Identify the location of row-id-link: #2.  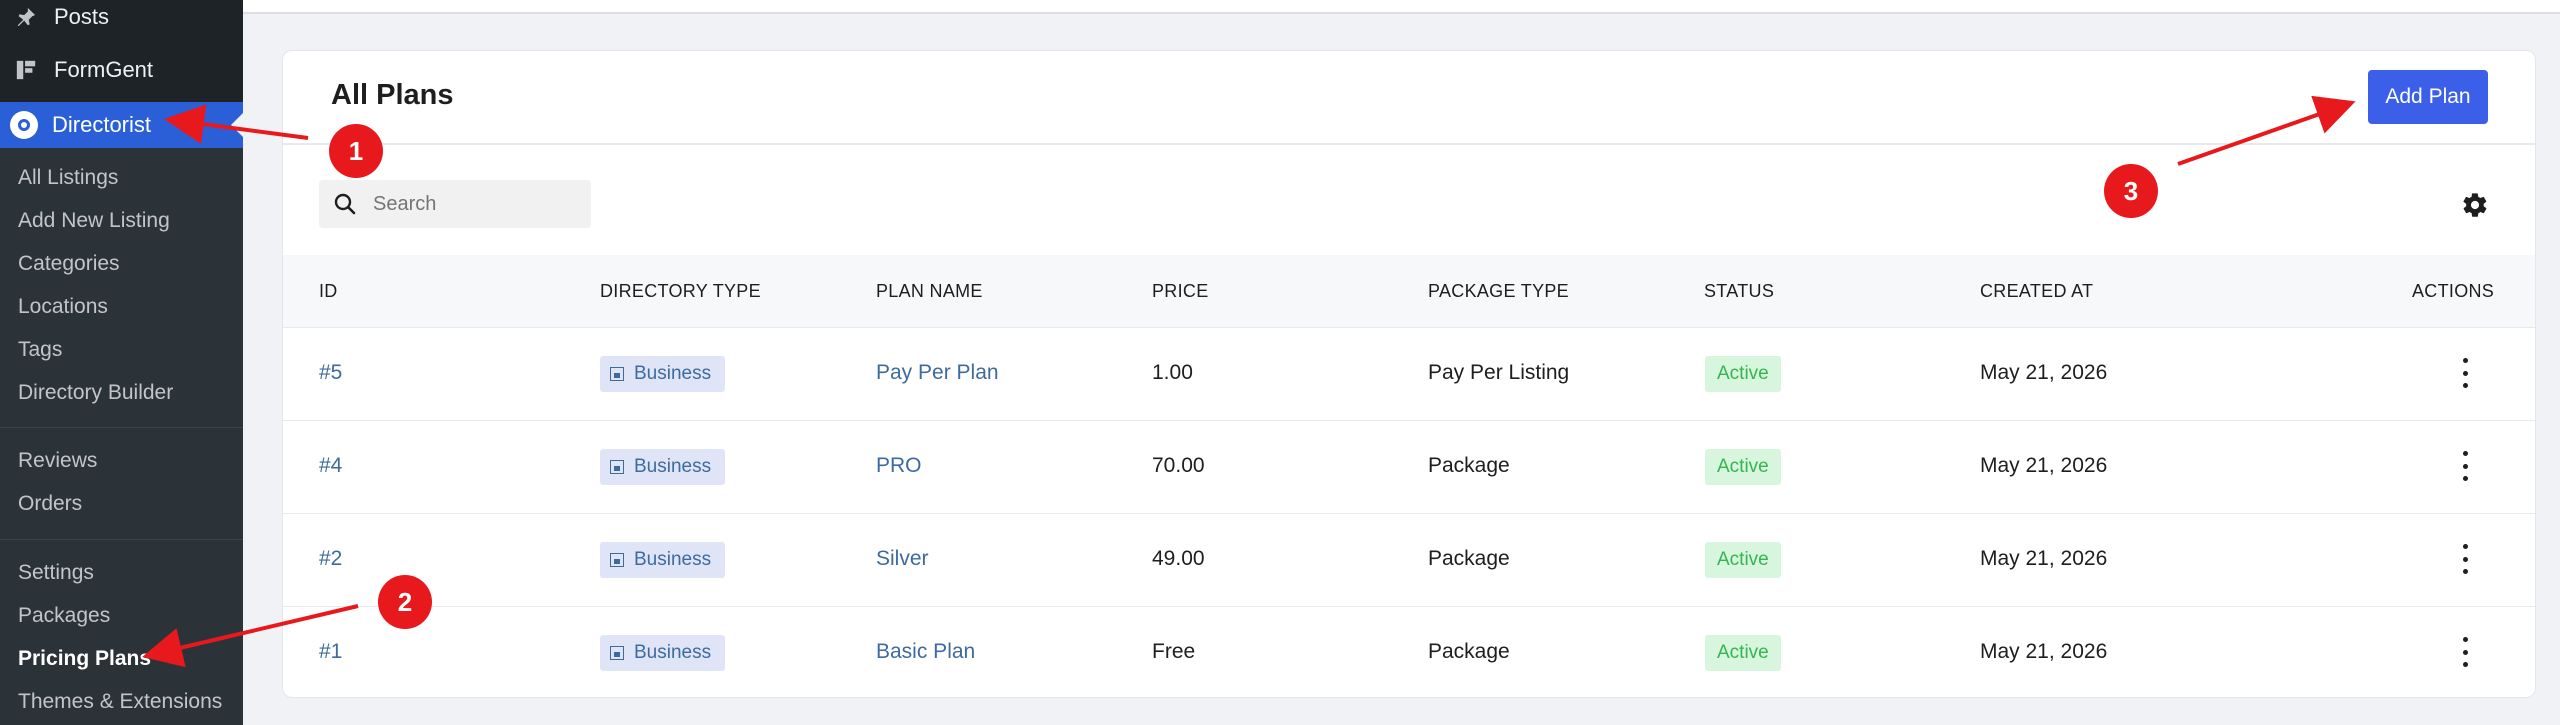
(330, 559).